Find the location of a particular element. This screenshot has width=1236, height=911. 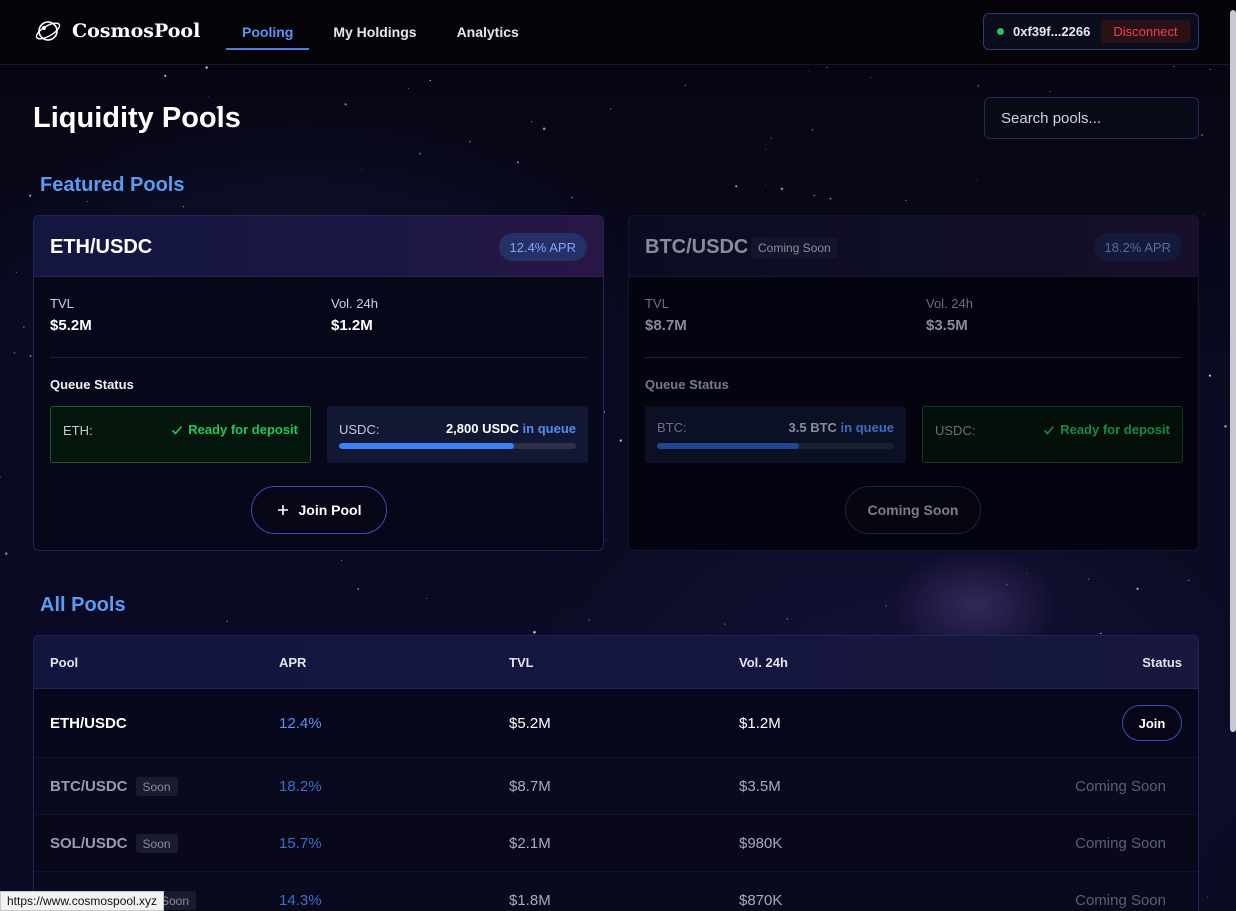

tvl-value: $5.2M is located at coordinates (71, 325).